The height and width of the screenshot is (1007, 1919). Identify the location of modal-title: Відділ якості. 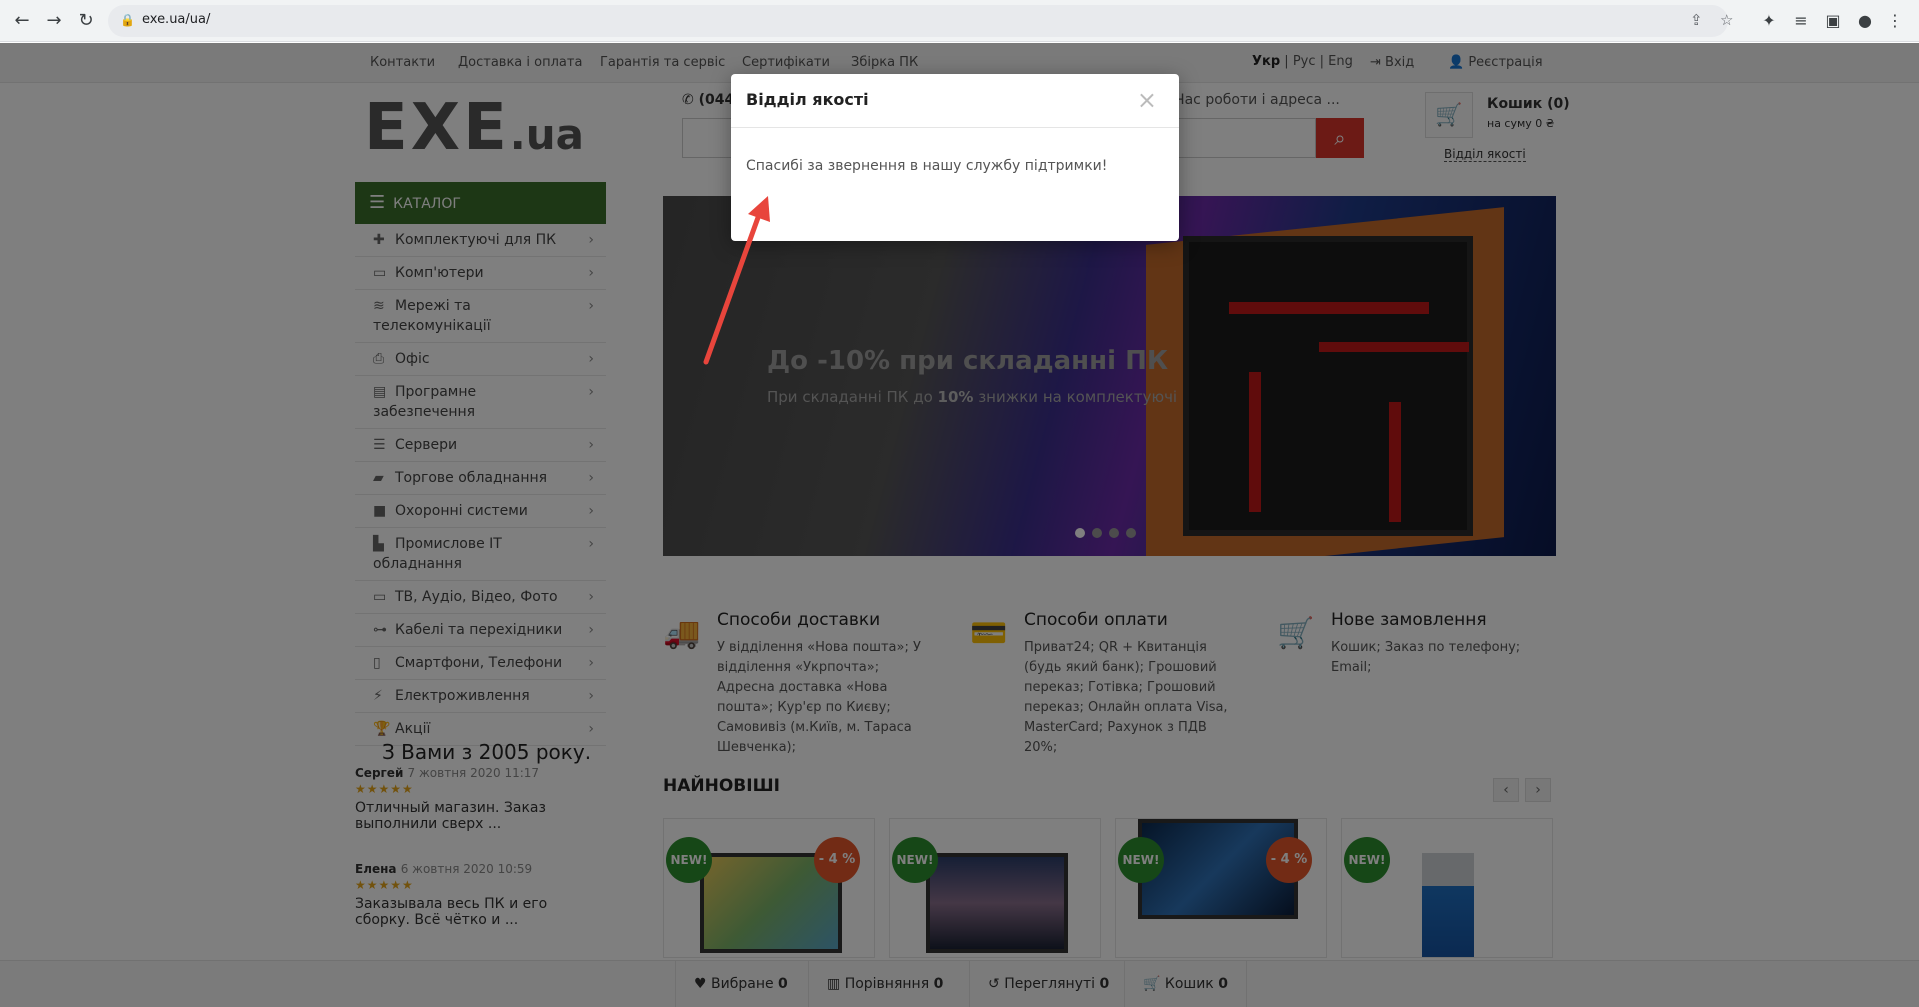
(955, 101).